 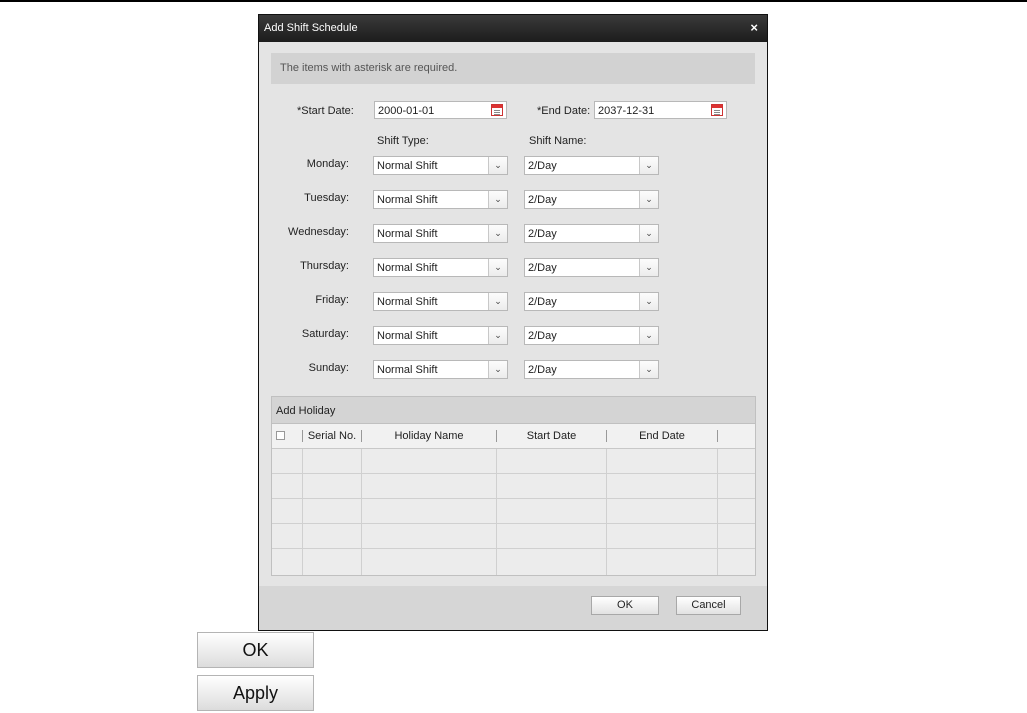 What do you see at coordinates (625, 605) in the screenshot?
I see `ok-button: OK` at bounding box center [625, 605].